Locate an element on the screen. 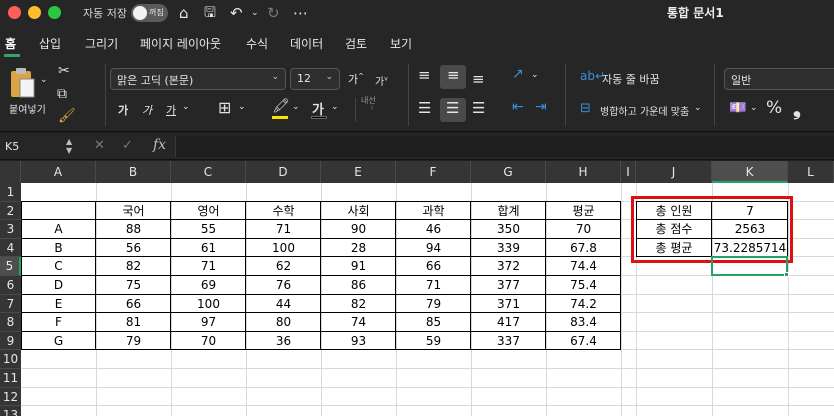  row-header-7: 7 is located at coordinates (10, 304).